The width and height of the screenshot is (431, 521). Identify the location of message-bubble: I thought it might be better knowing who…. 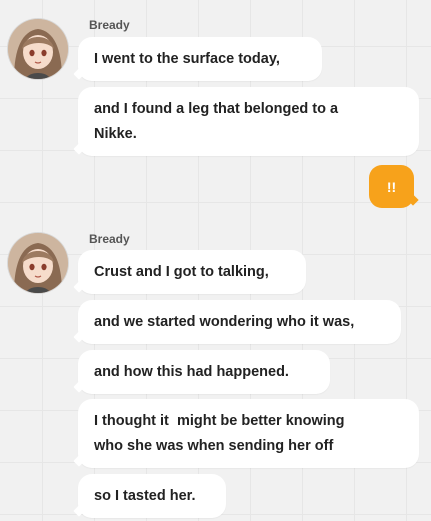
(248, 433).